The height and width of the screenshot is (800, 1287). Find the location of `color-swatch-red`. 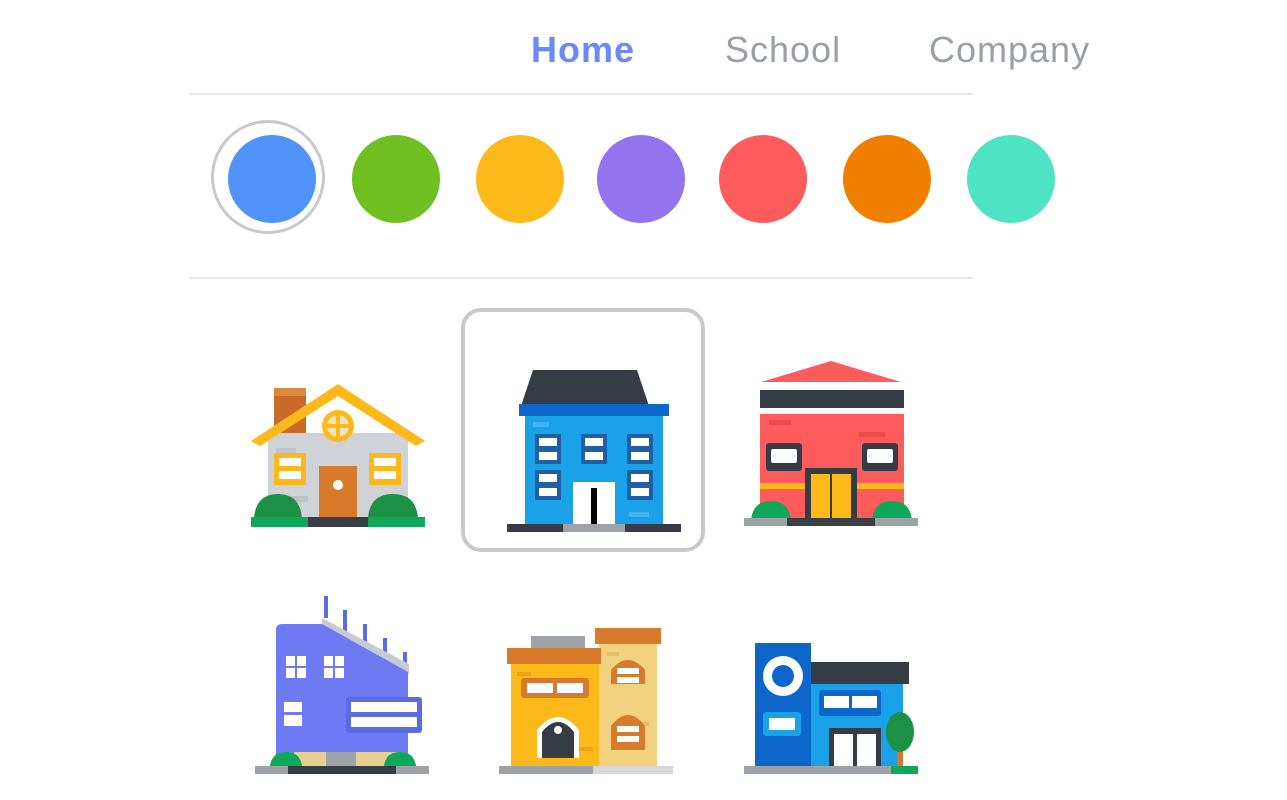

color-swatch-red is located at coordinates (763, 179).